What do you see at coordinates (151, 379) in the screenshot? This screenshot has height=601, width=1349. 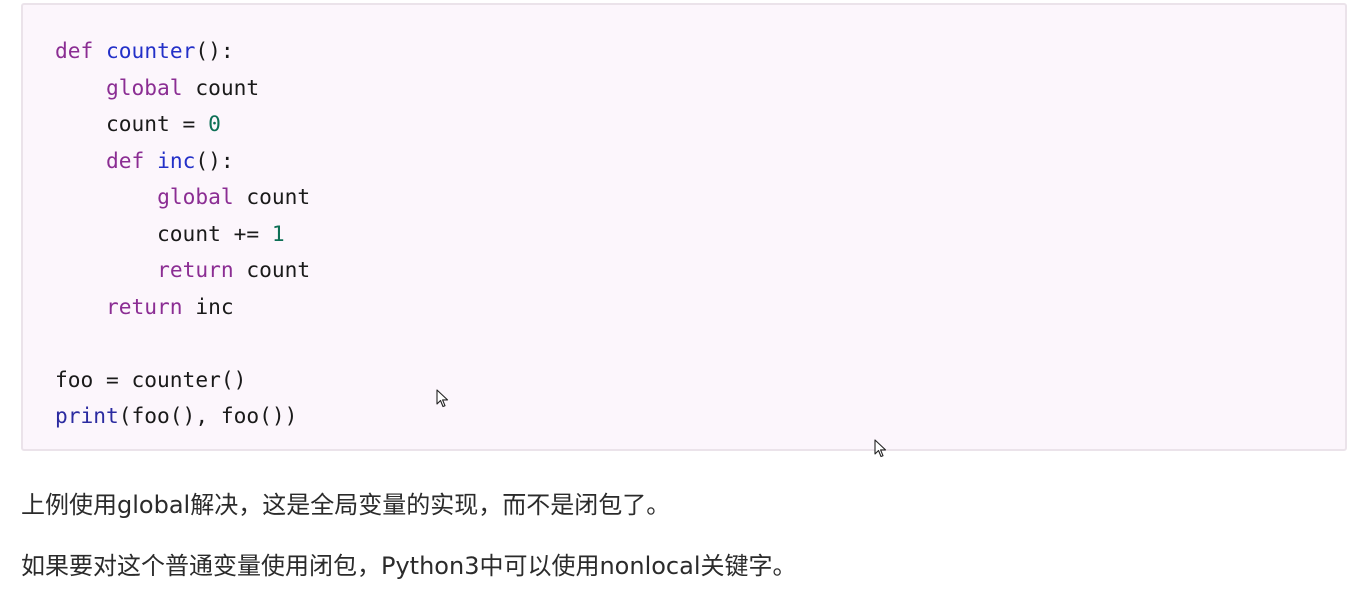 I see `code-token: foo = counter()` at bounding box center [151, 379].